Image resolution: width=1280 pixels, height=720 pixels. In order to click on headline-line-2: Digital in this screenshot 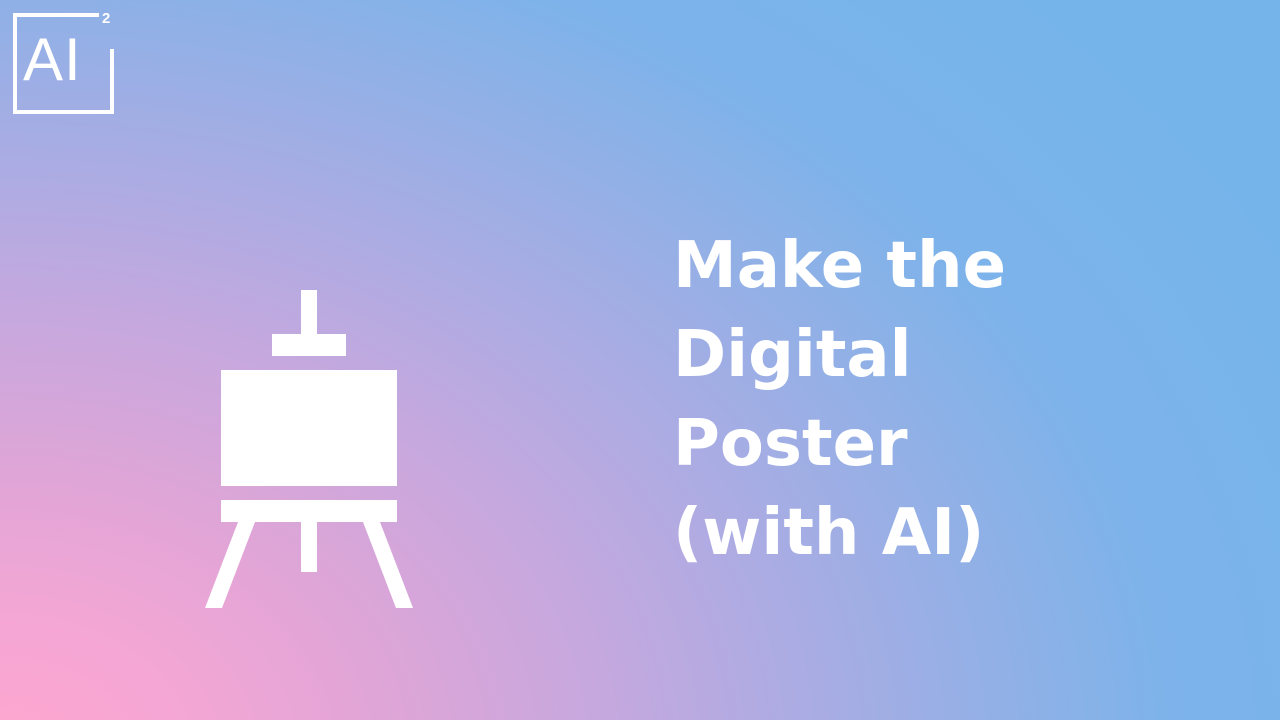, I will do `click(792, 355)`.